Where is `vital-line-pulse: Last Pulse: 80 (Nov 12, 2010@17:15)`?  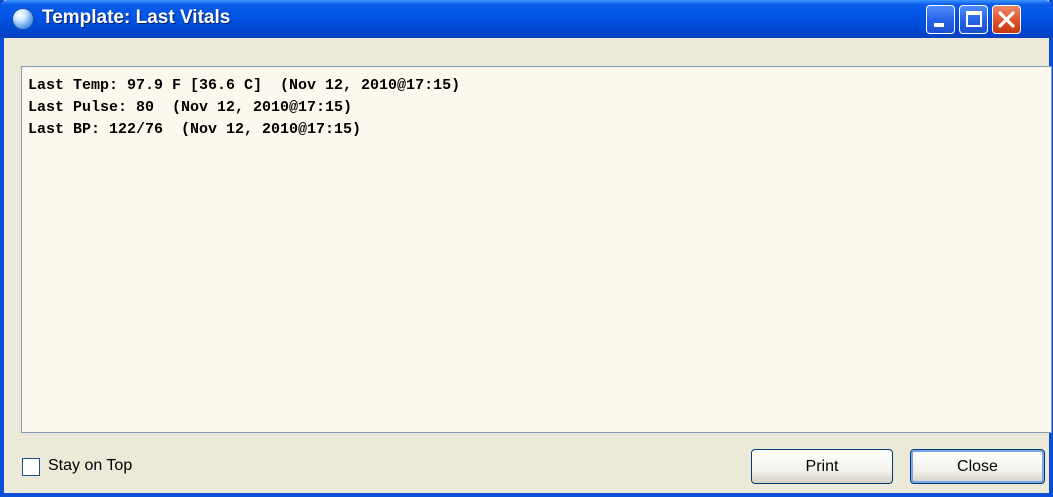 vital-line-pulse: Last Pulse: 80 (Nov 12, 2010@17:15) is located at coordinates (190, 107).